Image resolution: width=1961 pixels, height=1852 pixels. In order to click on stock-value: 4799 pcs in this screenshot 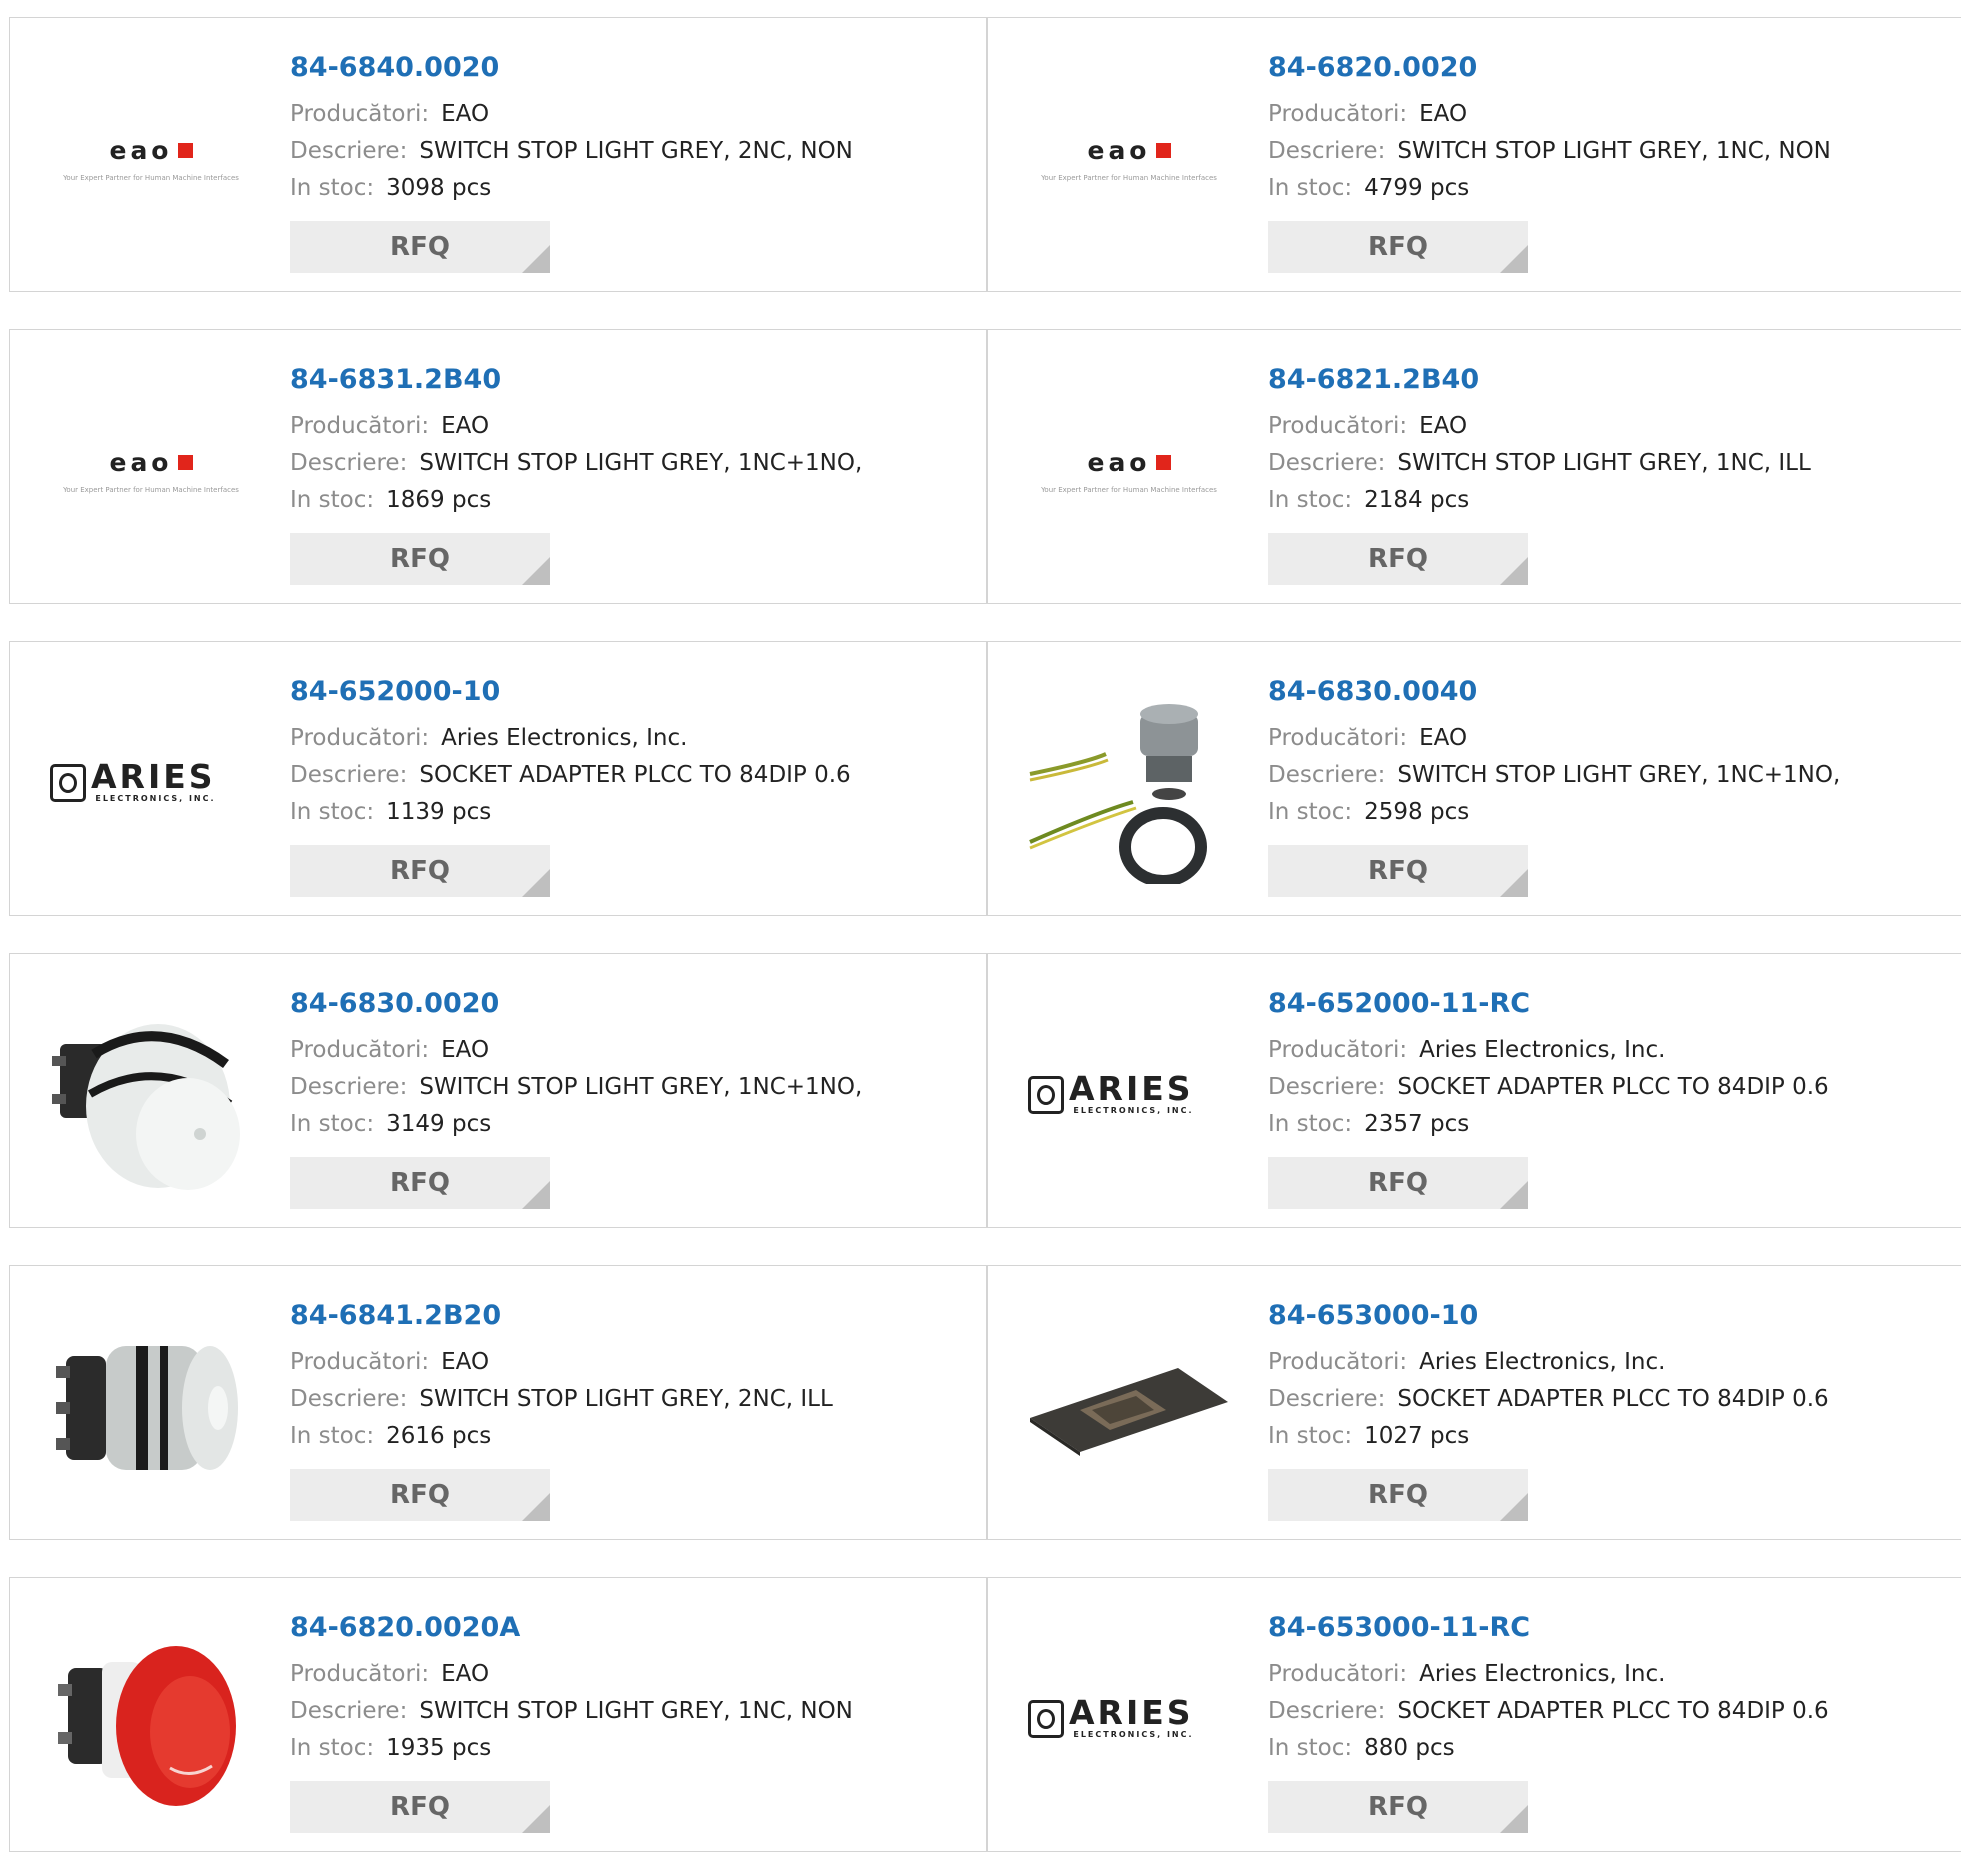, I will do `click(1417, 188)`.